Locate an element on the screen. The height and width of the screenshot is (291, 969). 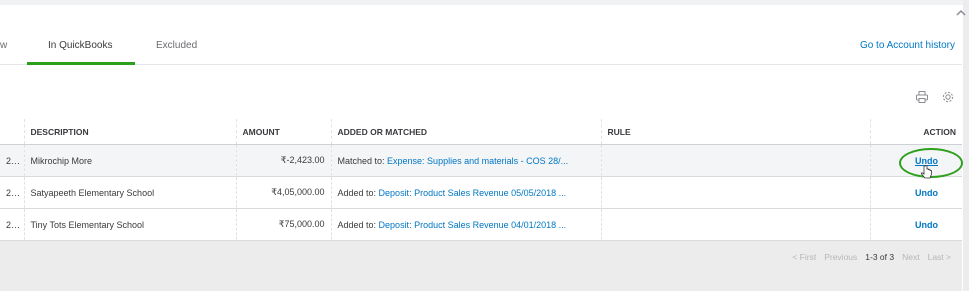
table-toolbar is located at coordinates (935, 97).